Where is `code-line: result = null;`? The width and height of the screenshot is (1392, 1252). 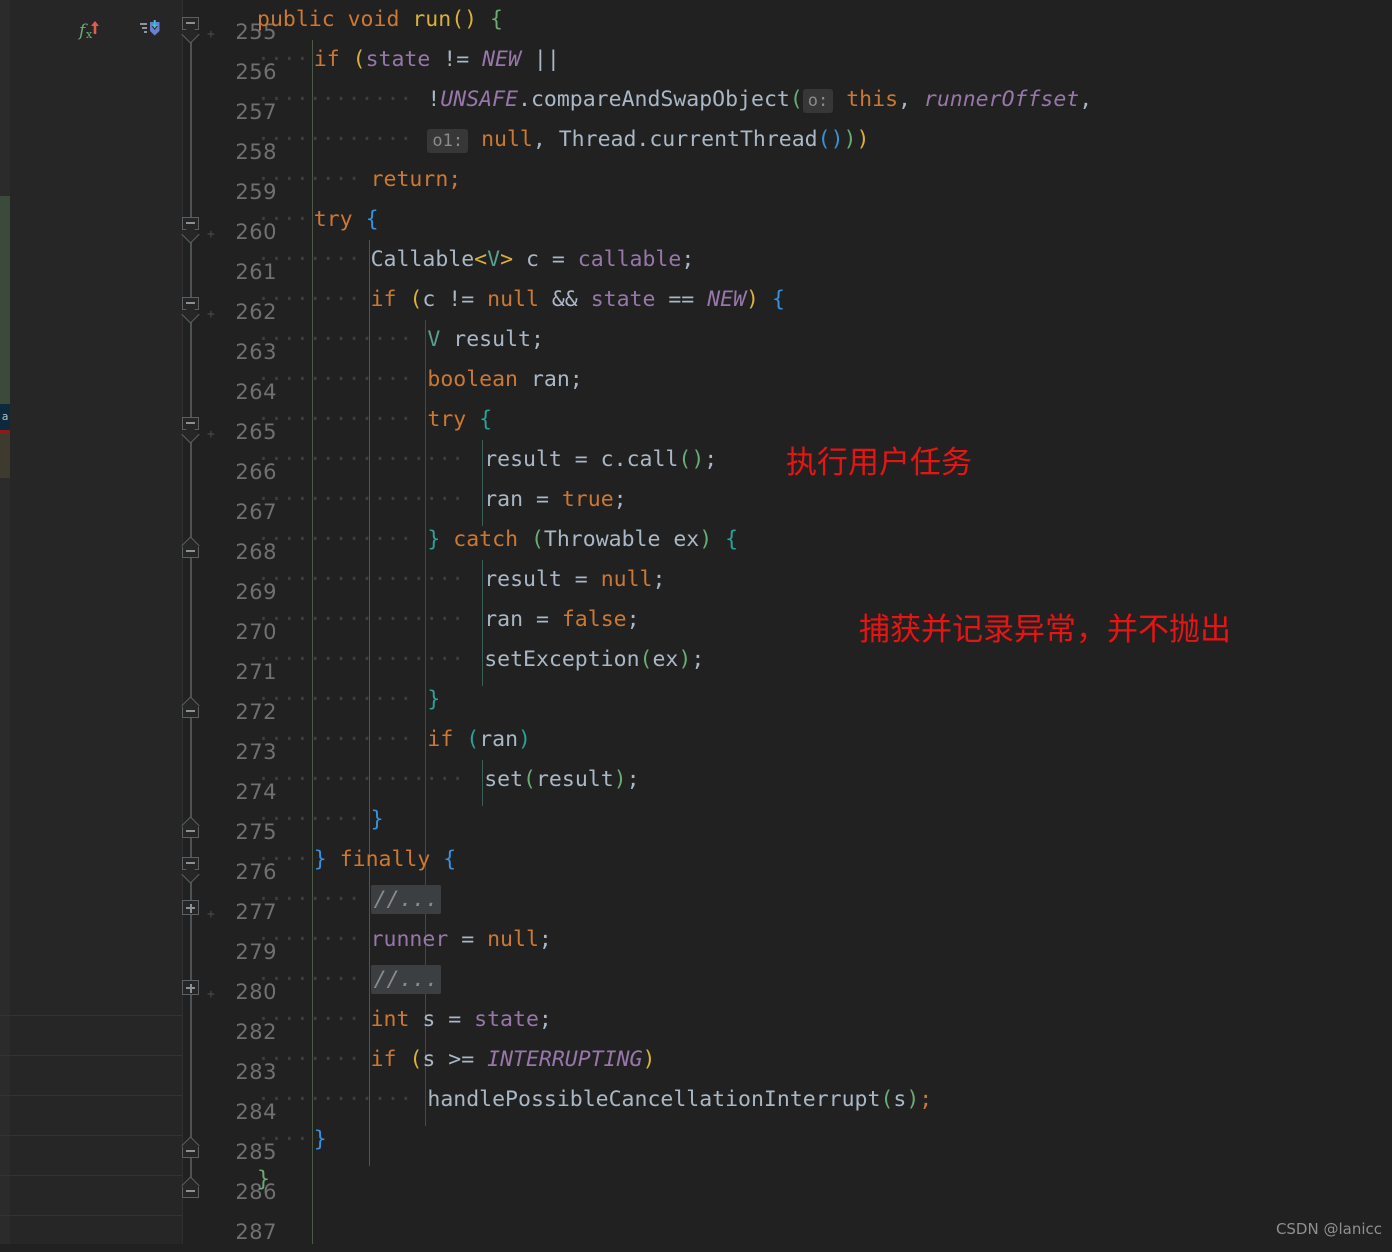 code-line: result = null; is located at coordinates (574, 580).